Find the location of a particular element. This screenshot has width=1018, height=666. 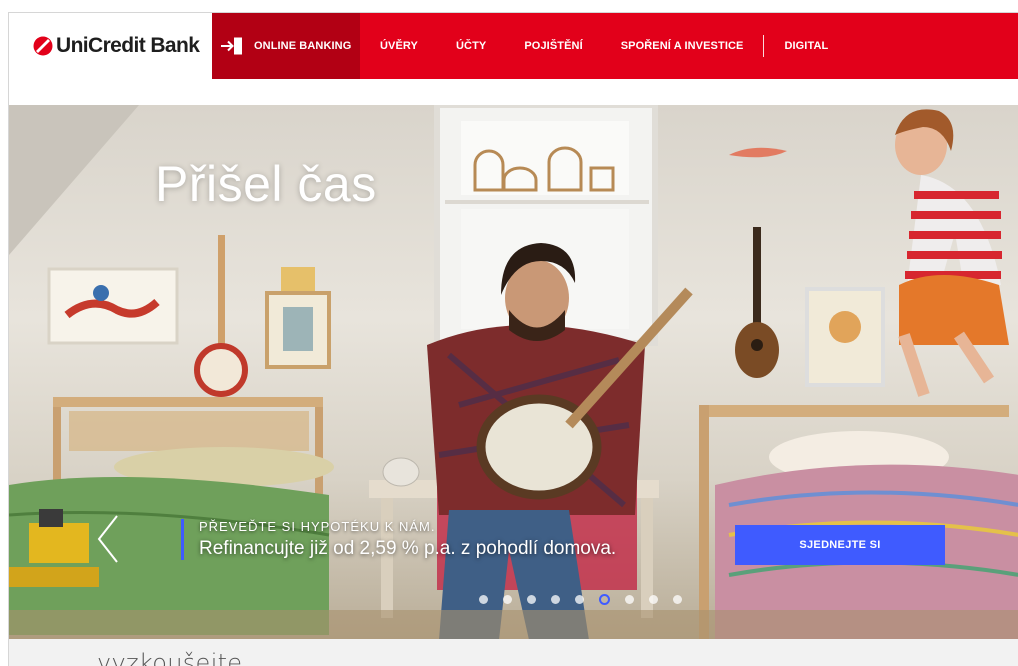

brand-name: UniCredit Bank is located at coordinates (128, 45).